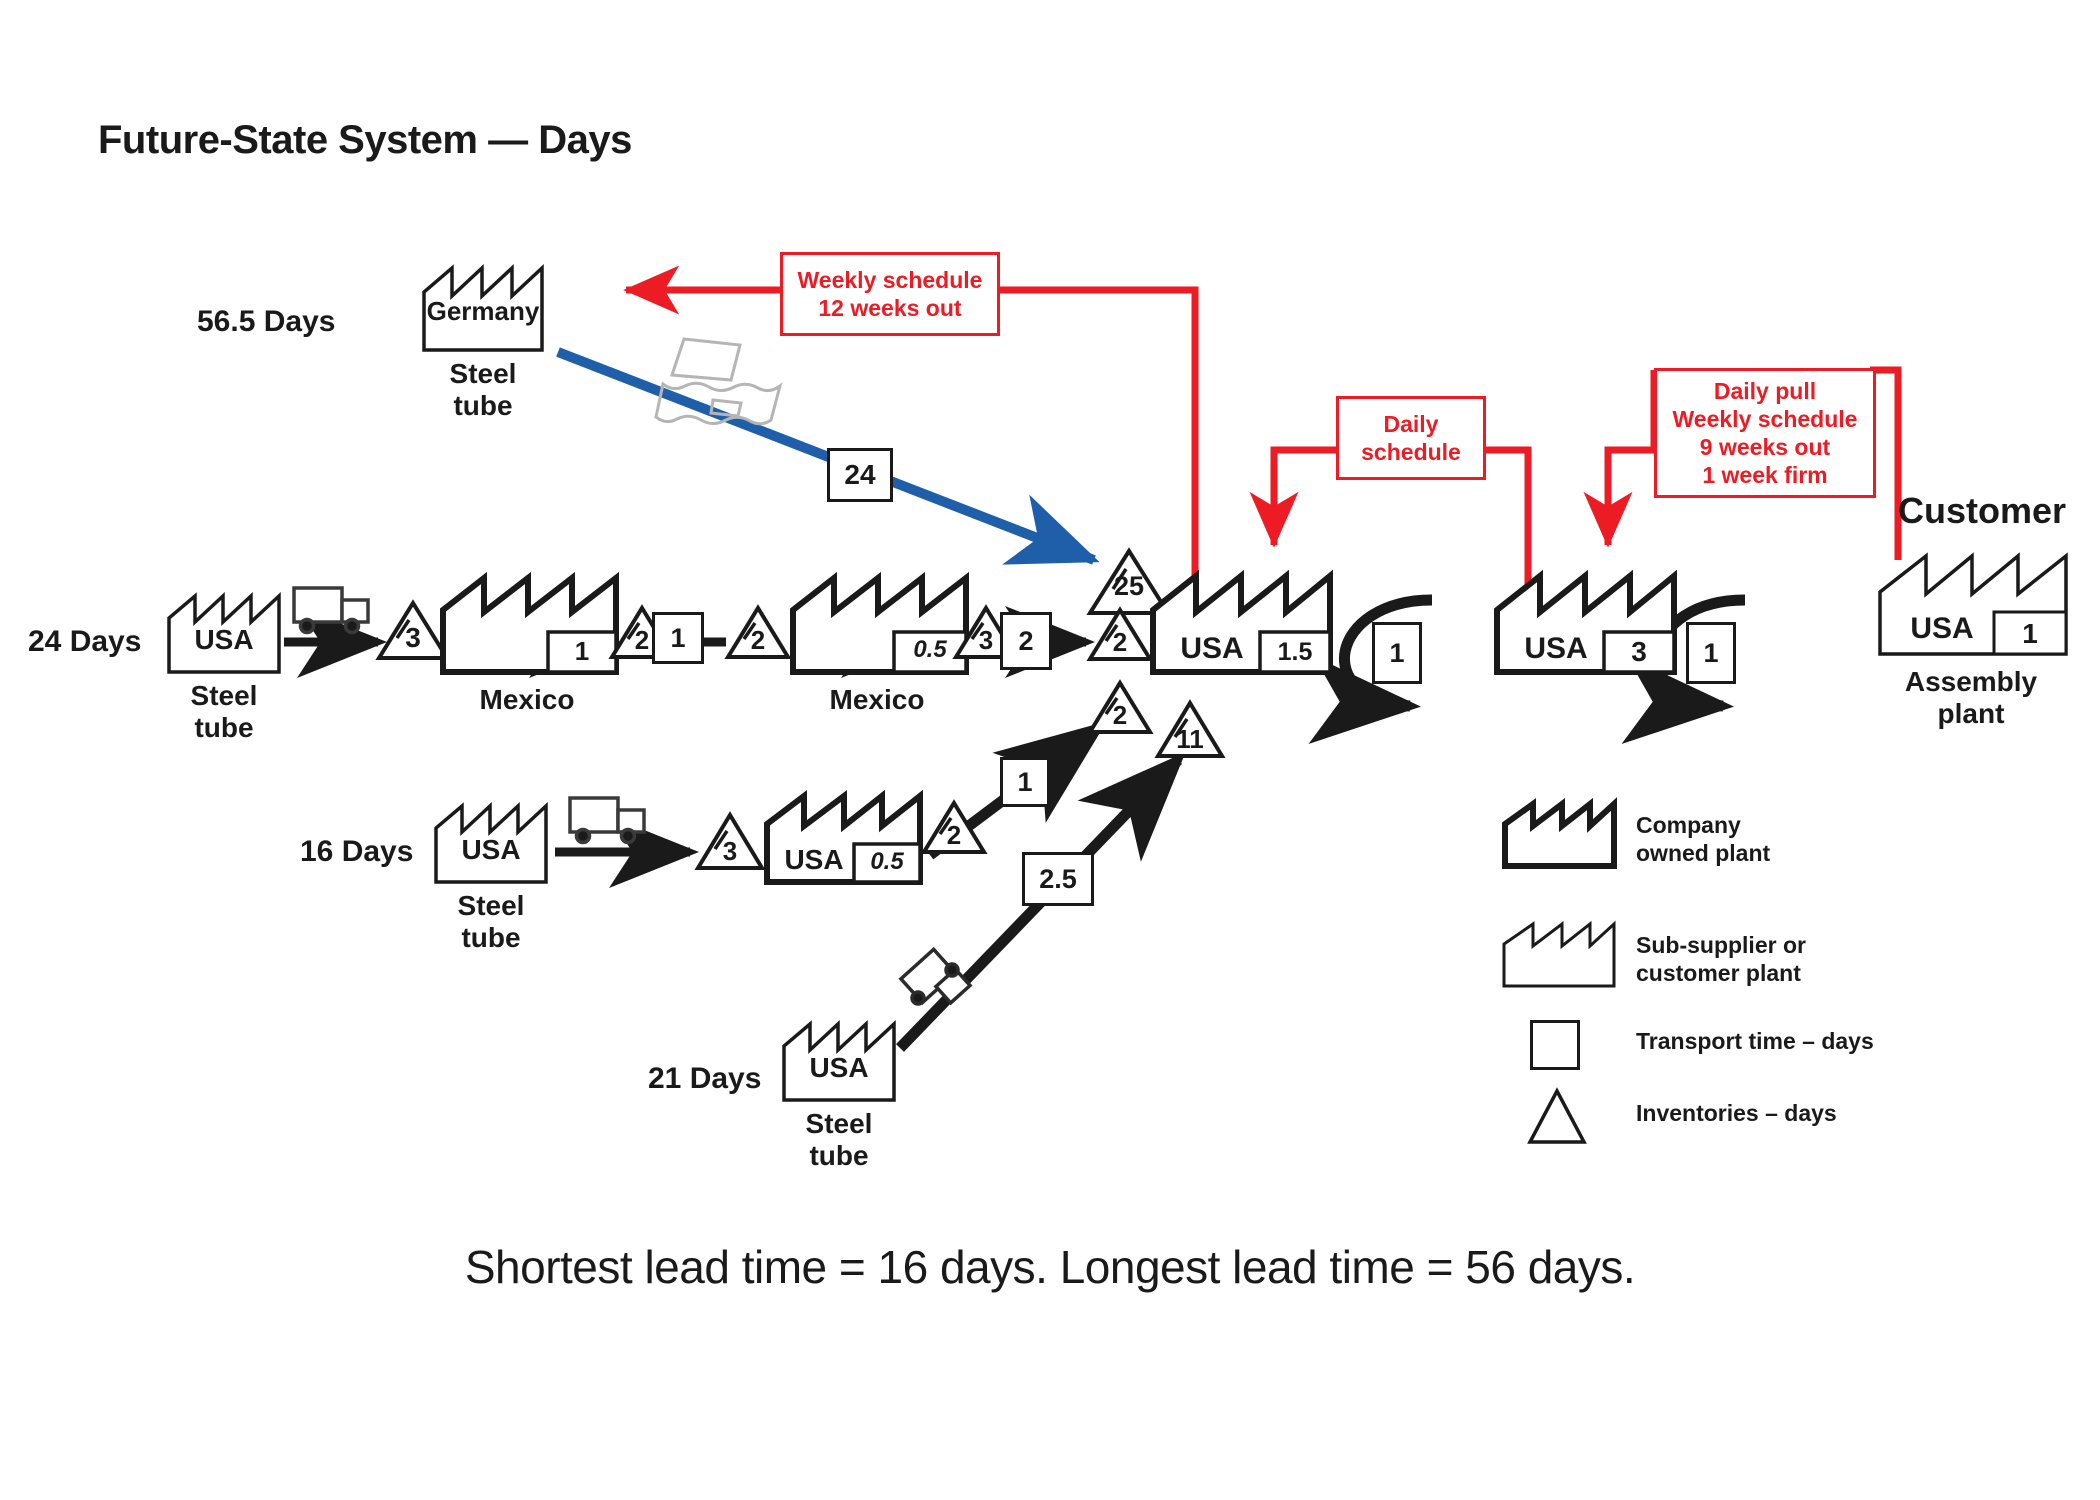 This screenshot has width=2100, height=1500. What do you see at coordinates (85, 641) in the screenshot?
I see `usa24-lead-time-label: 24 Days` at bounding box center [85, 641].